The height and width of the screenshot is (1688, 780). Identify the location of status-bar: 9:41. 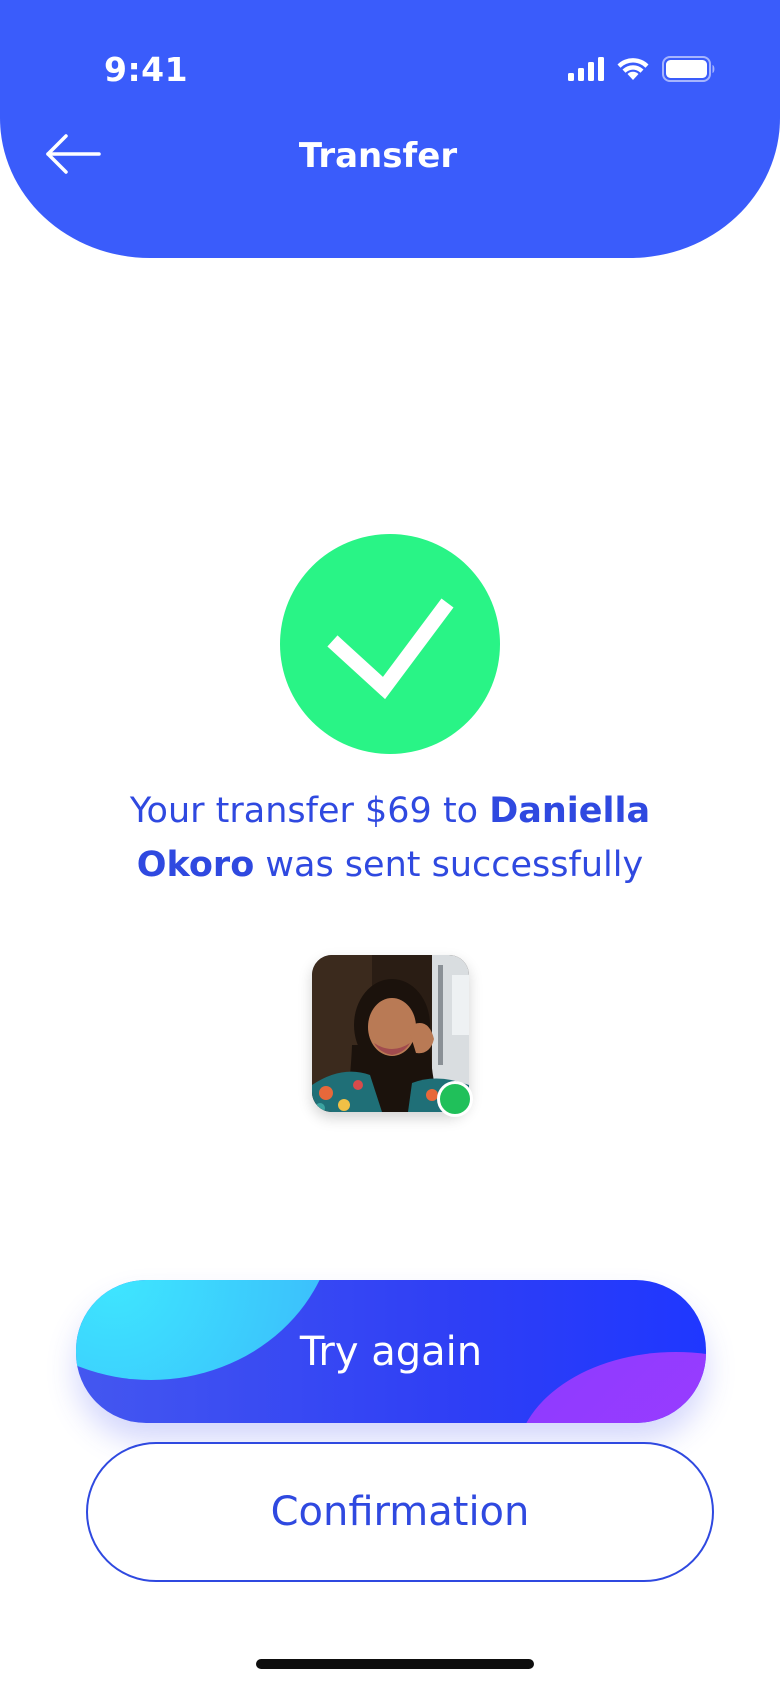
(390, 70).